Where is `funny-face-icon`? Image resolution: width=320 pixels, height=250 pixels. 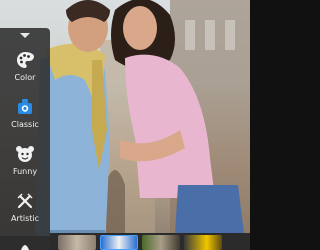
funny-face-icon is located at coordinates (25, 154).